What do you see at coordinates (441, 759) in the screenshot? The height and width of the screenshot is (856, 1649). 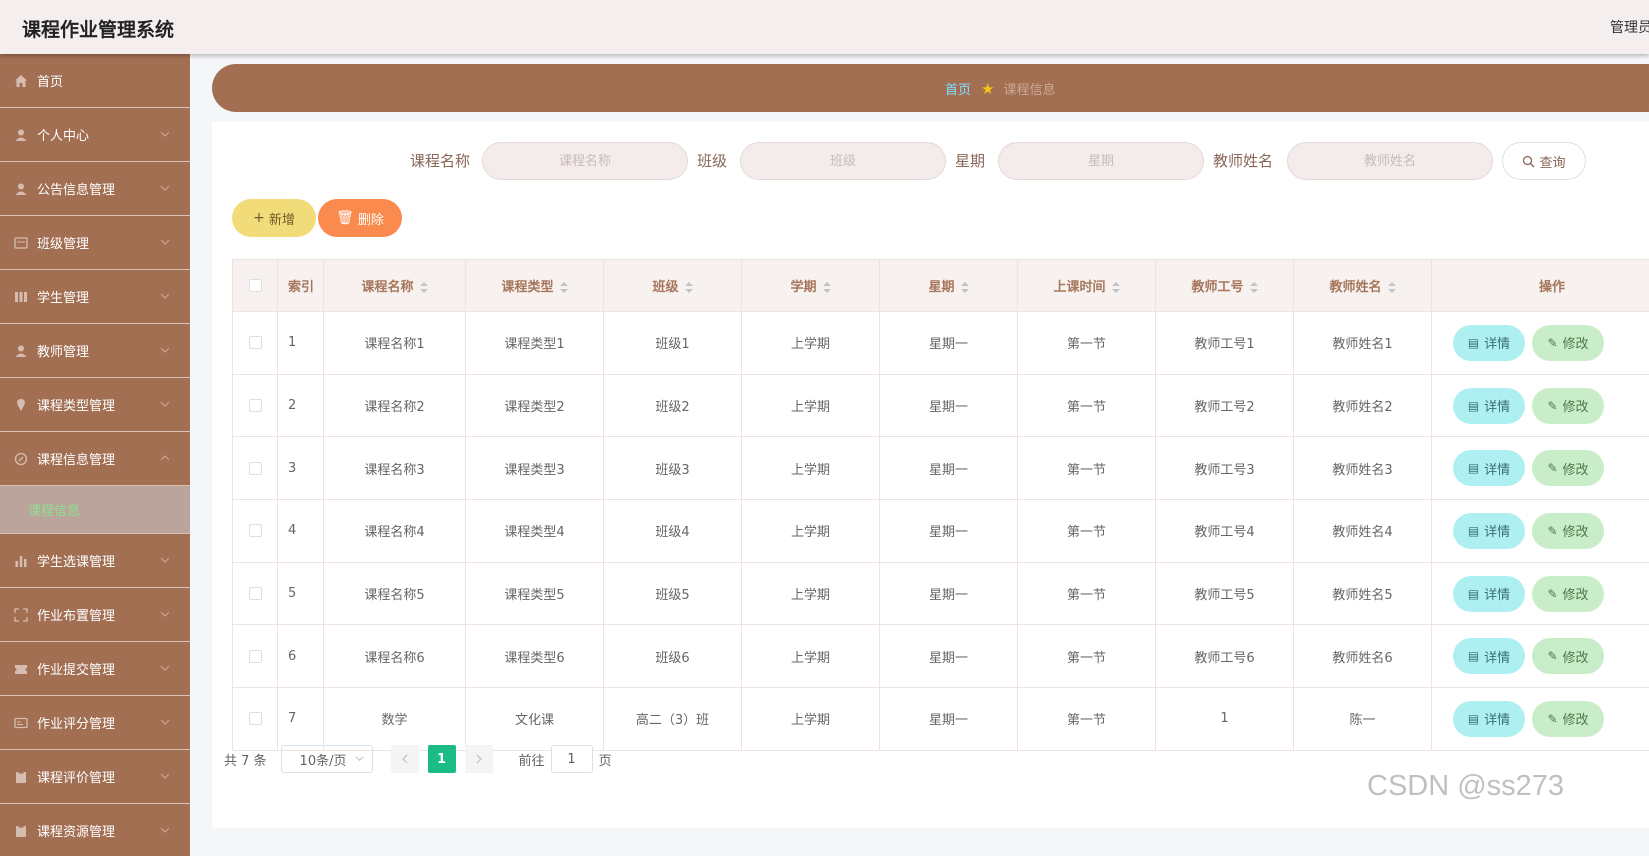 I see `page-number-current: 1` at bounding box center [441, 759].